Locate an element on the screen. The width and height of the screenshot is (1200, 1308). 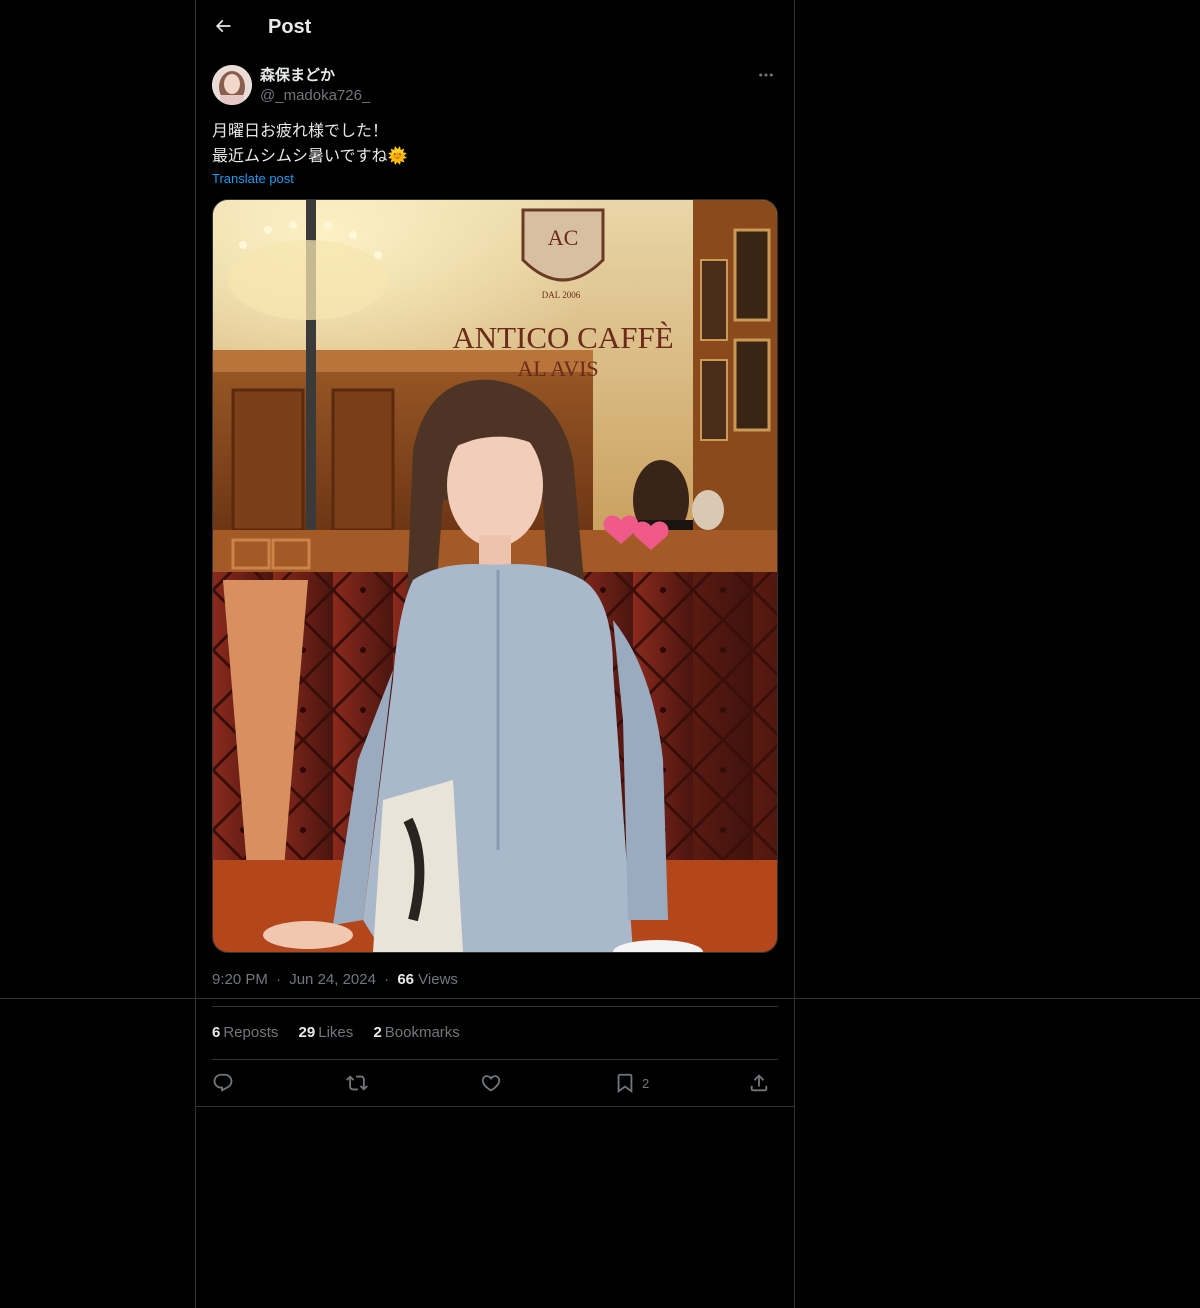
post-time: 9:20 PM is located at coordinates (240, 979).